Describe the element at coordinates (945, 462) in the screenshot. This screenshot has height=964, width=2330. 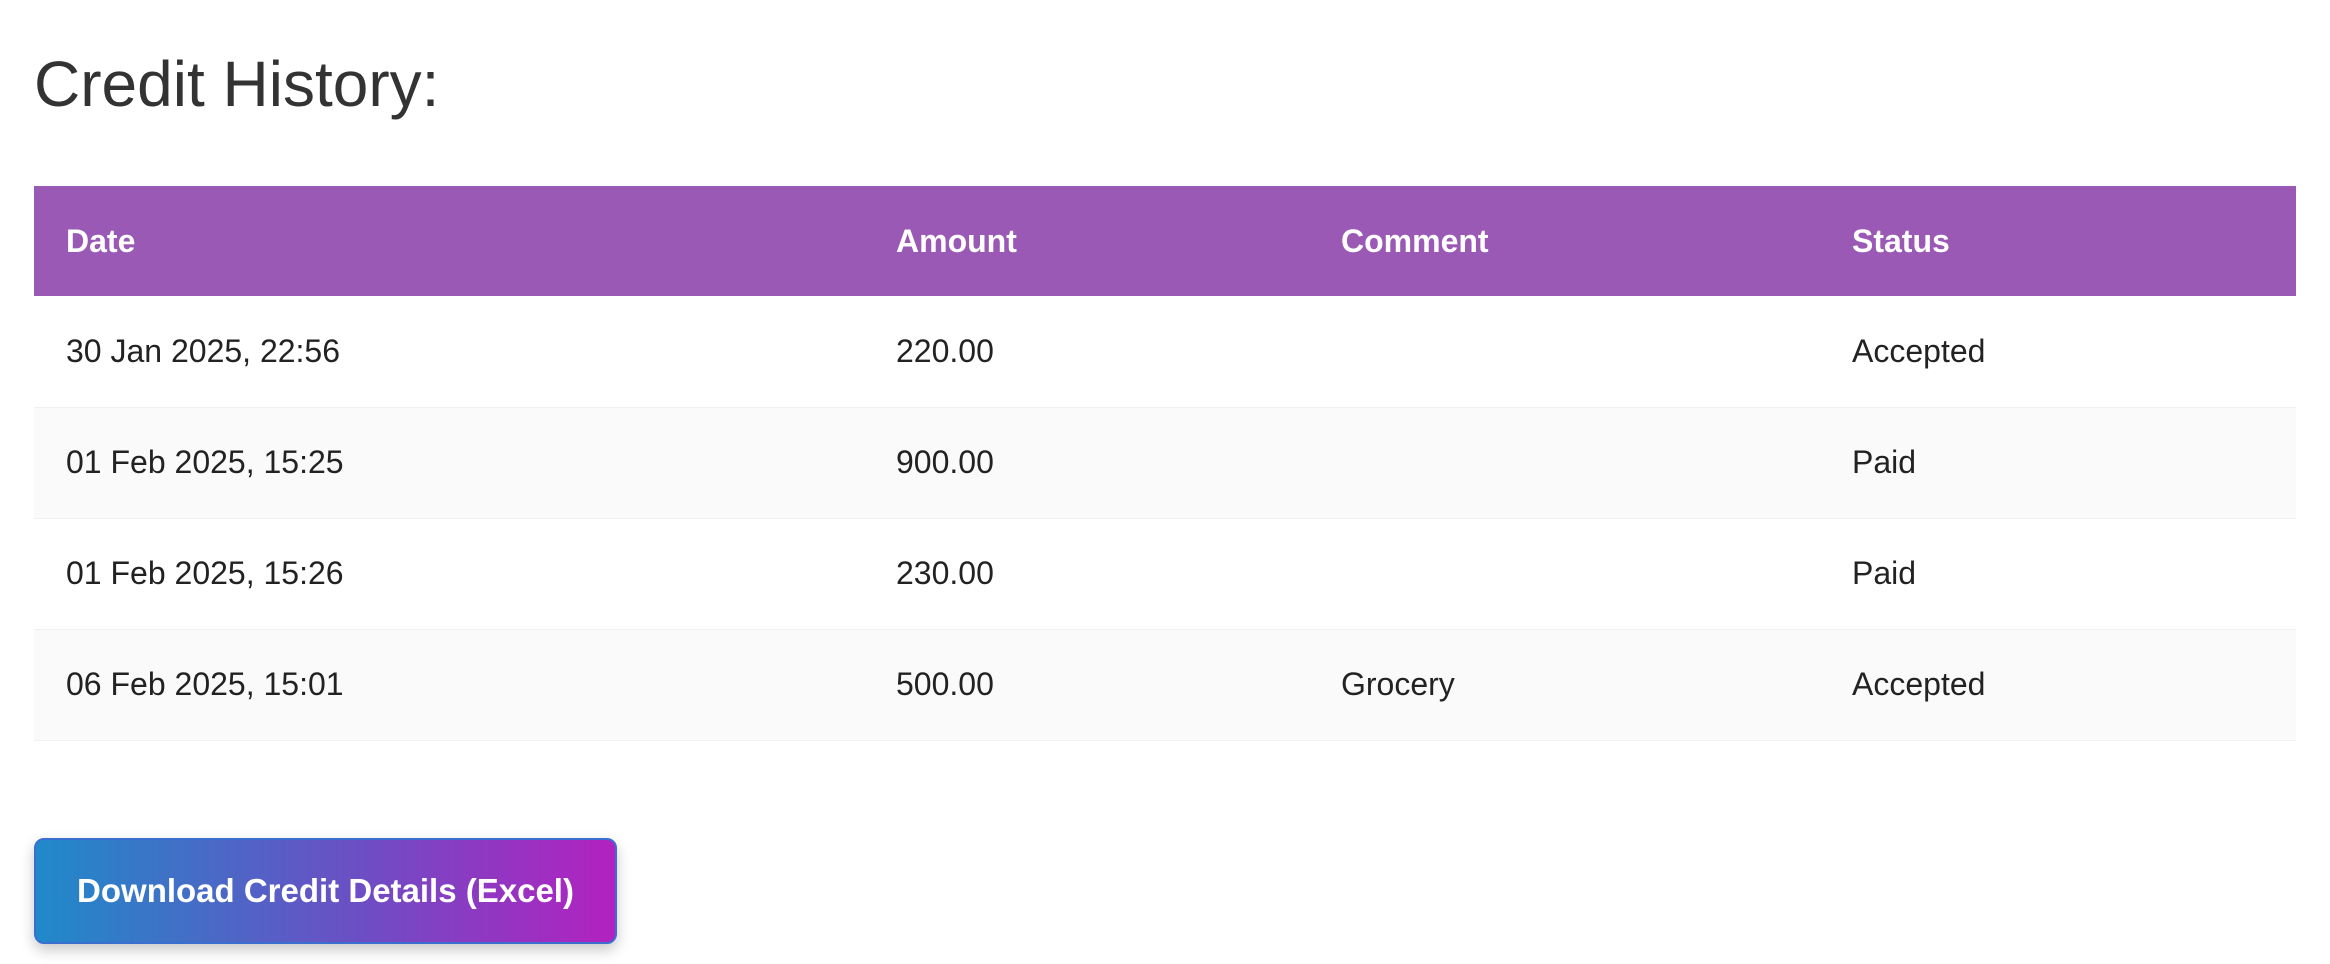
I see `cell-amount: 900.00` at that location.